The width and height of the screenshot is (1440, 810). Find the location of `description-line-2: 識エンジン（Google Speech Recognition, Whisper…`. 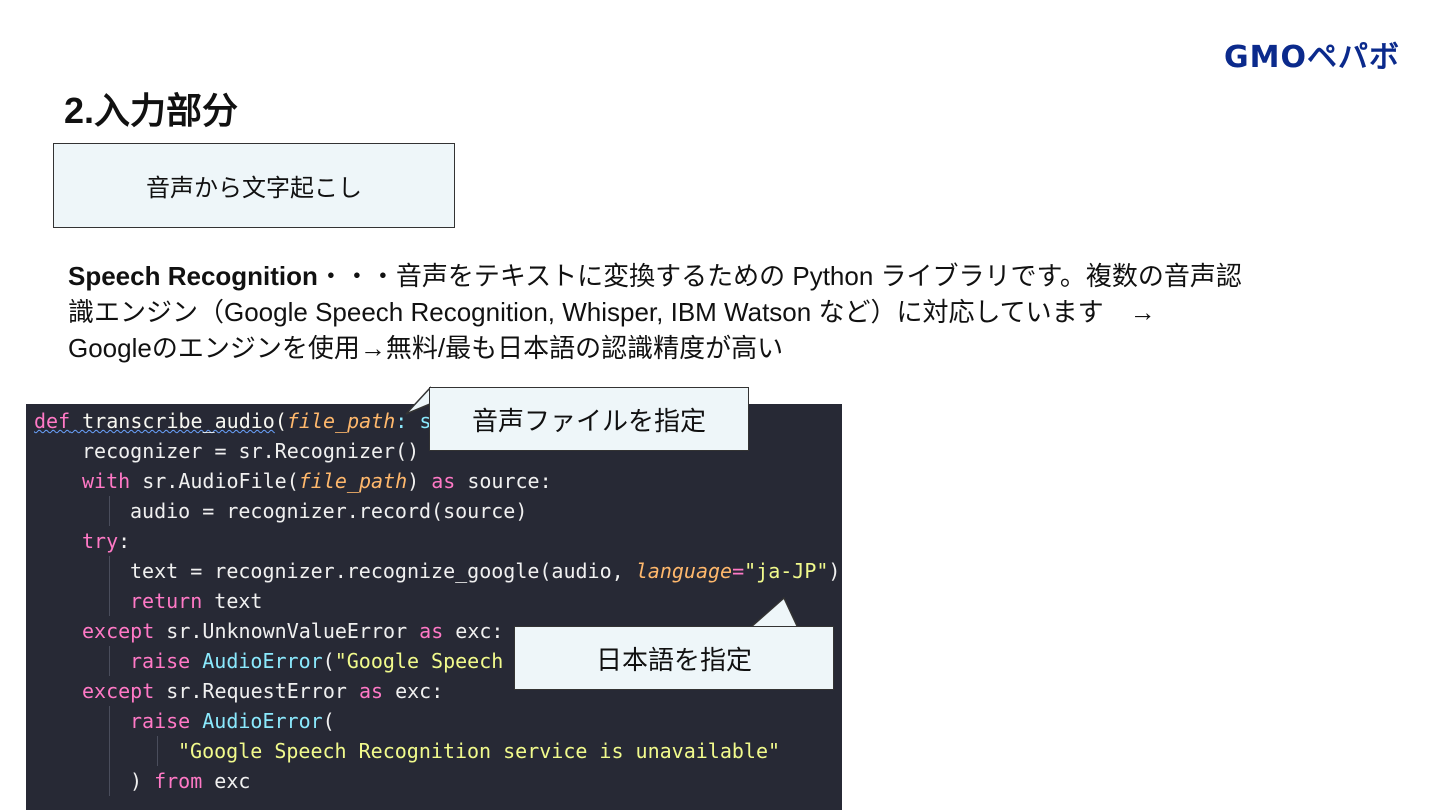

description-line-2: 識エンジン（Google Speech Recognition, Whisper… is located at coordinates (612, 312).